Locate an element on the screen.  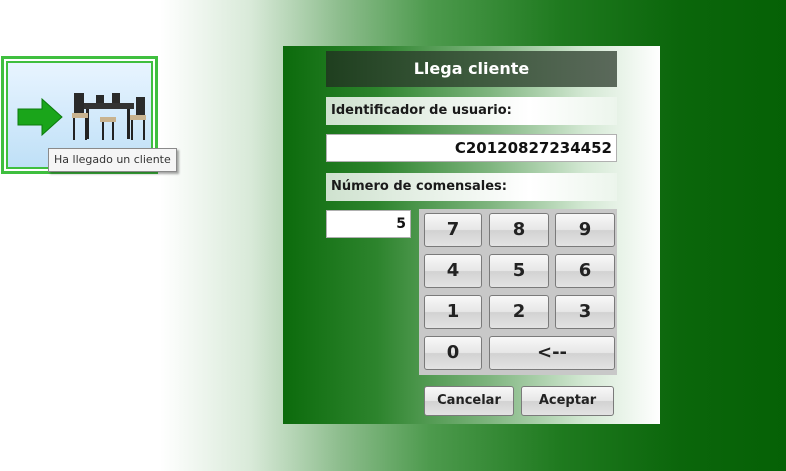
user-id-field: C20120827234452 is located at coordinates (471, 148).